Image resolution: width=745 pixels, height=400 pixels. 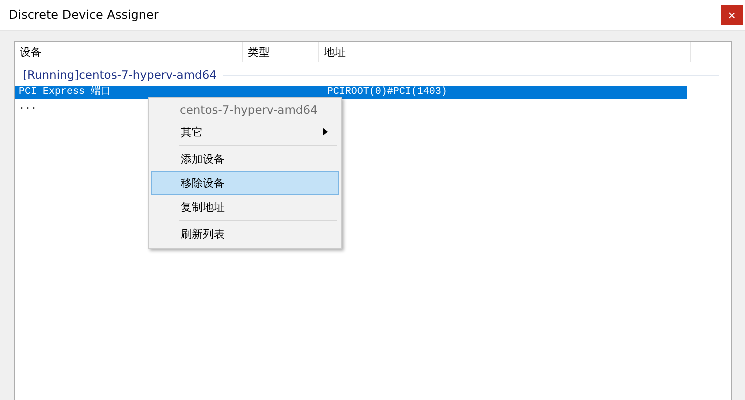 What do you see at coordinates (120, 75) in the screenshot?
I see `group-header: [Running]centos-7-hyperv-amd64` at bounding box center [120, 75].